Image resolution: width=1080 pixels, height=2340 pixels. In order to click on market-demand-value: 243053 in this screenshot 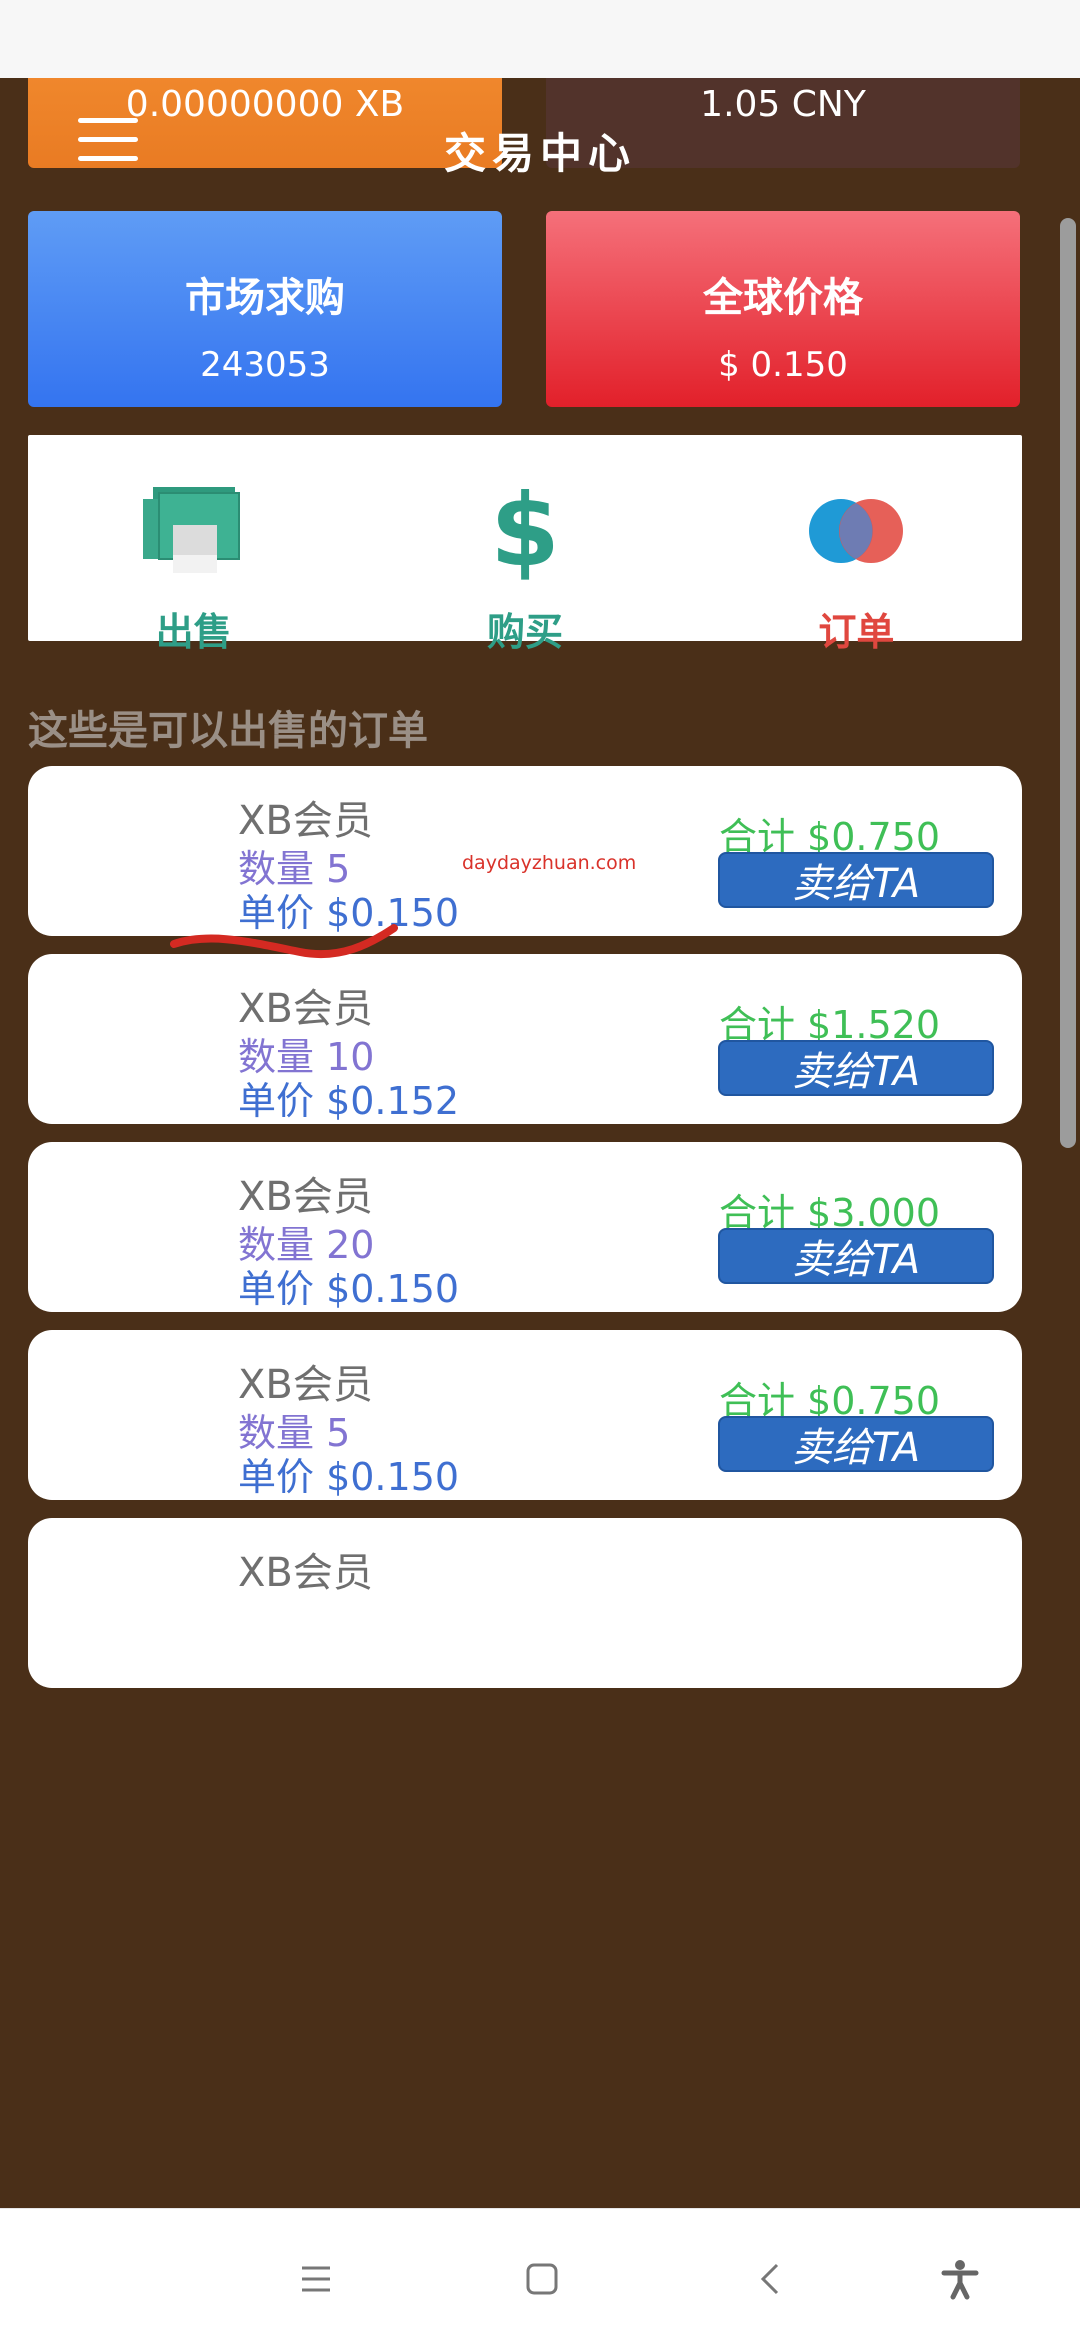, I will do `click(265, 365)`.